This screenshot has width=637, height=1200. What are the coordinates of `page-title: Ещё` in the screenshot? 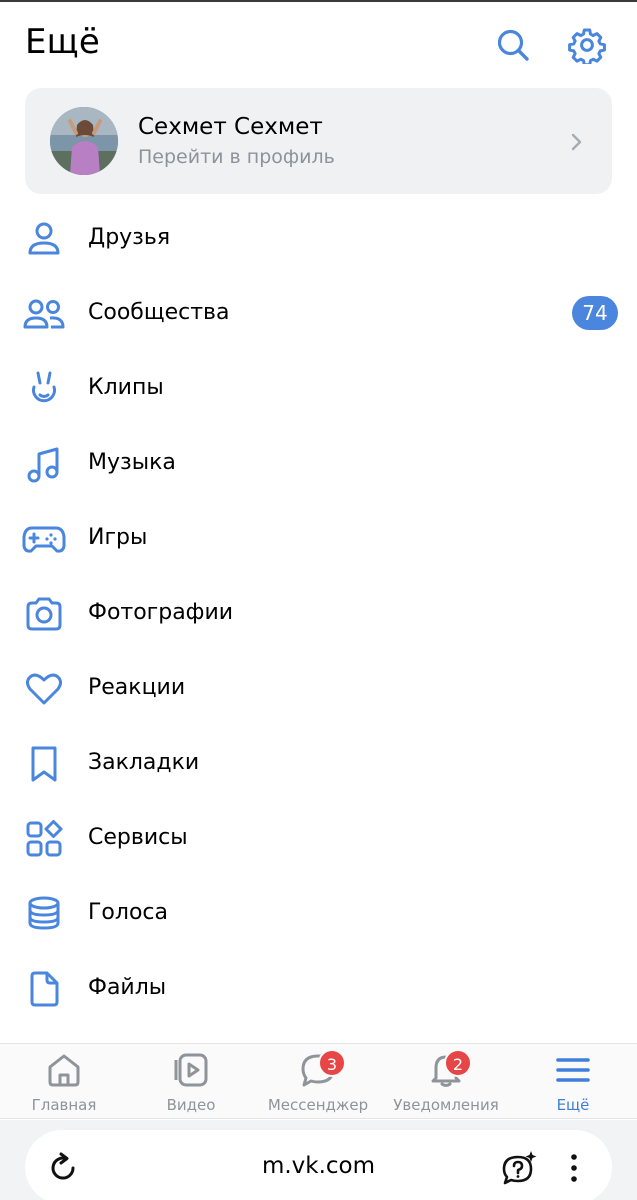 It's located at (63, 42).